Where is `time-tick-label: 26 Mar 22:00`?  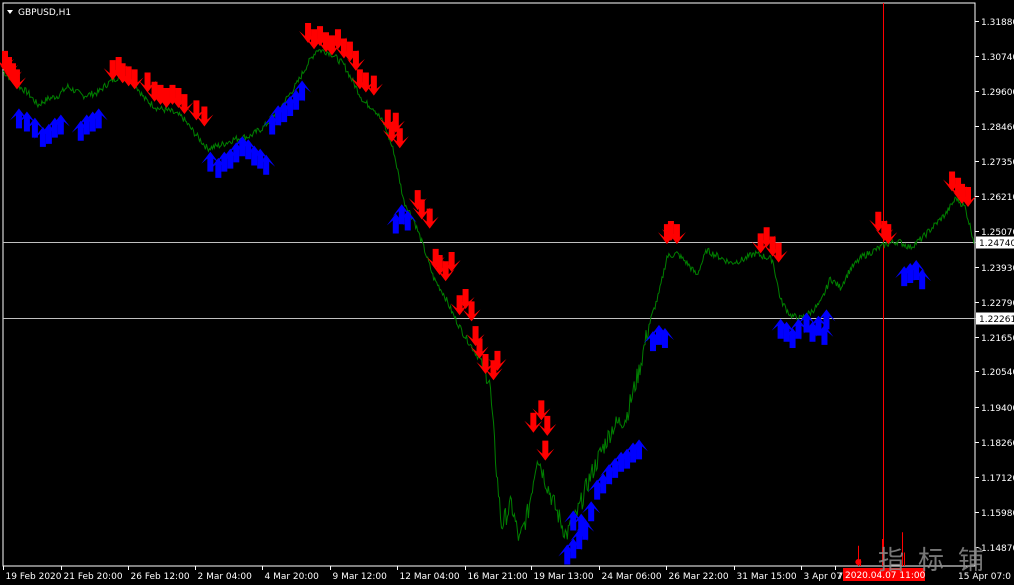 time-tick-label: 26 Mar 22:00 is located at coordinates (699, 577).